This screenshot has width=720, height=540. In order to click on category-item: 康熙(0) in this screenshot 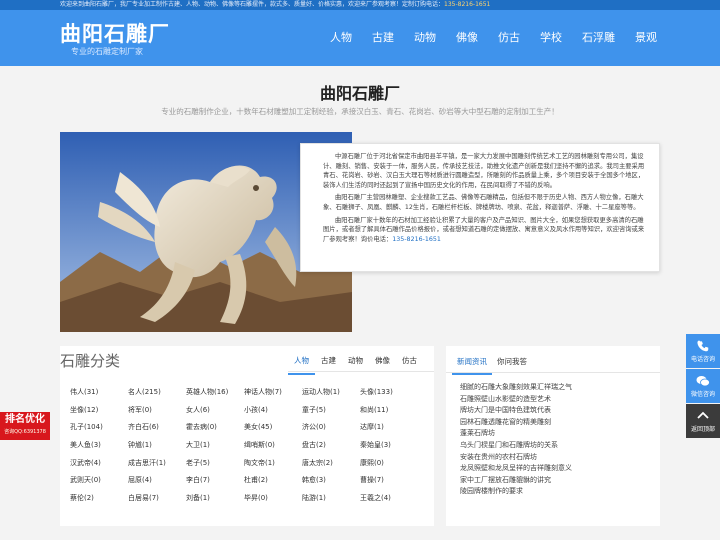, I will do `click(389, 463)`.